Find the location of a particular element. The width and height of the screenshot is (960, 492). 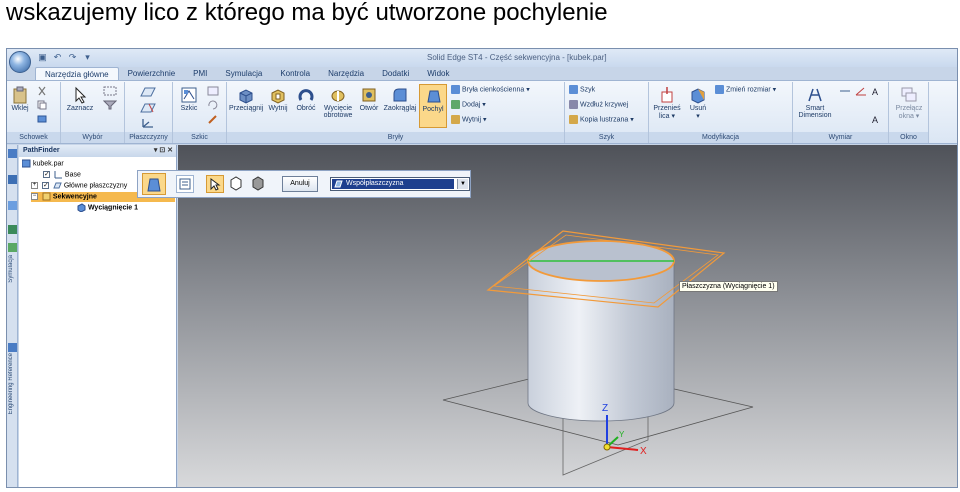

plane-option-value: Współpłaszczyzna is located at coordinates (393, 184).